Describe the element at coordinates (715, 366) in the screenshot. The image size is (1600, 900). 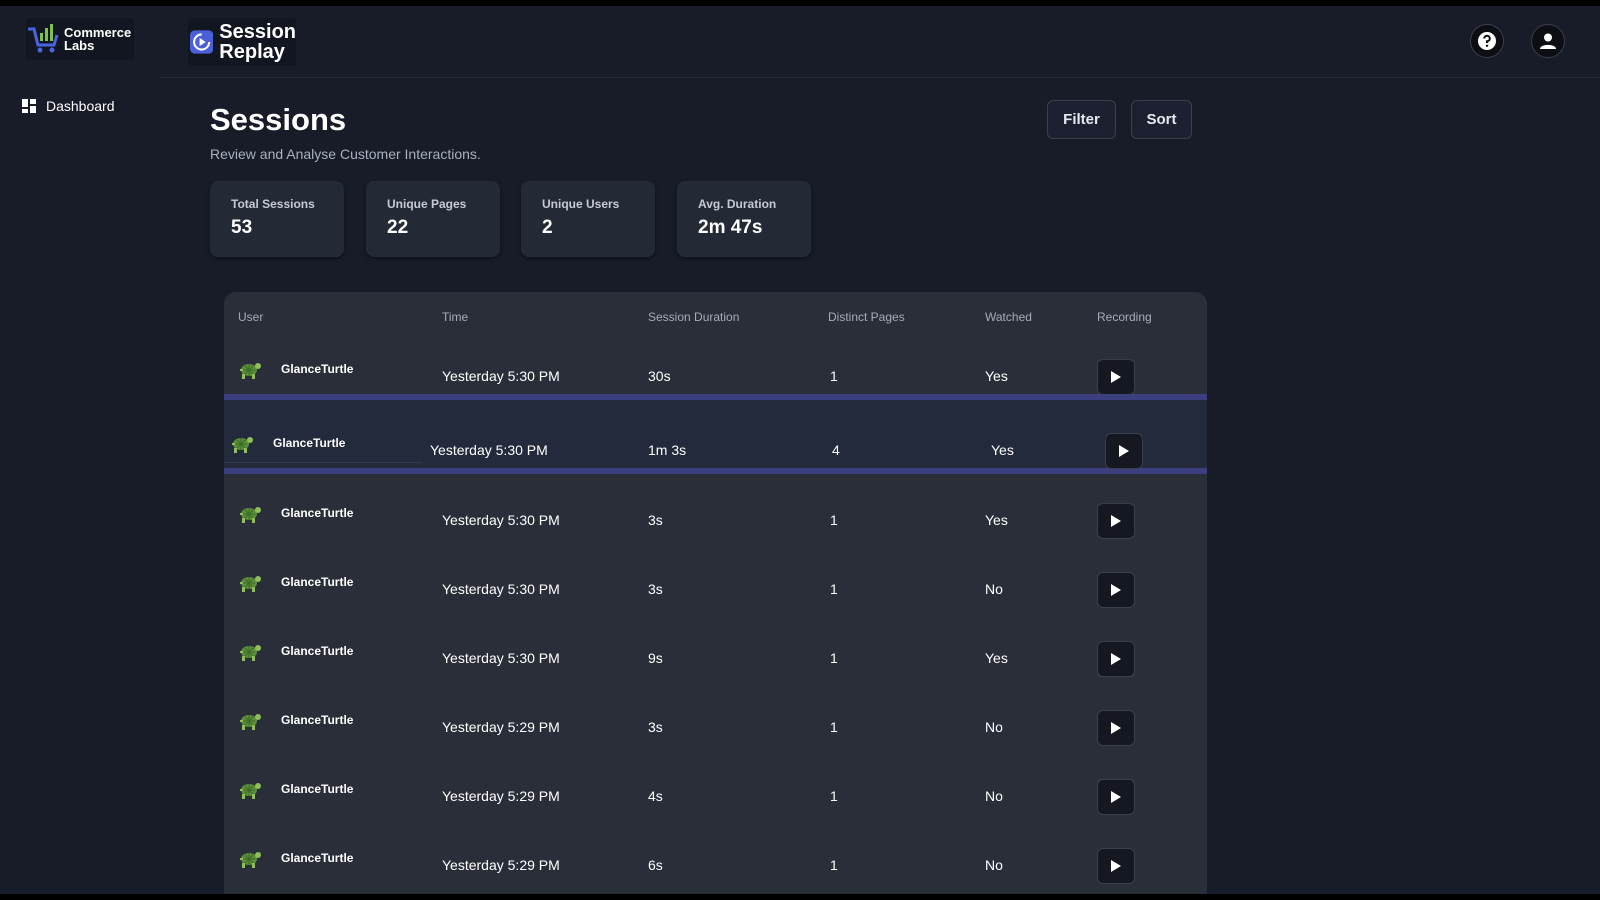
I see `table-row: GlanceTurtle Yesterday 5:30 PM 30s 1 Yes` at that location.